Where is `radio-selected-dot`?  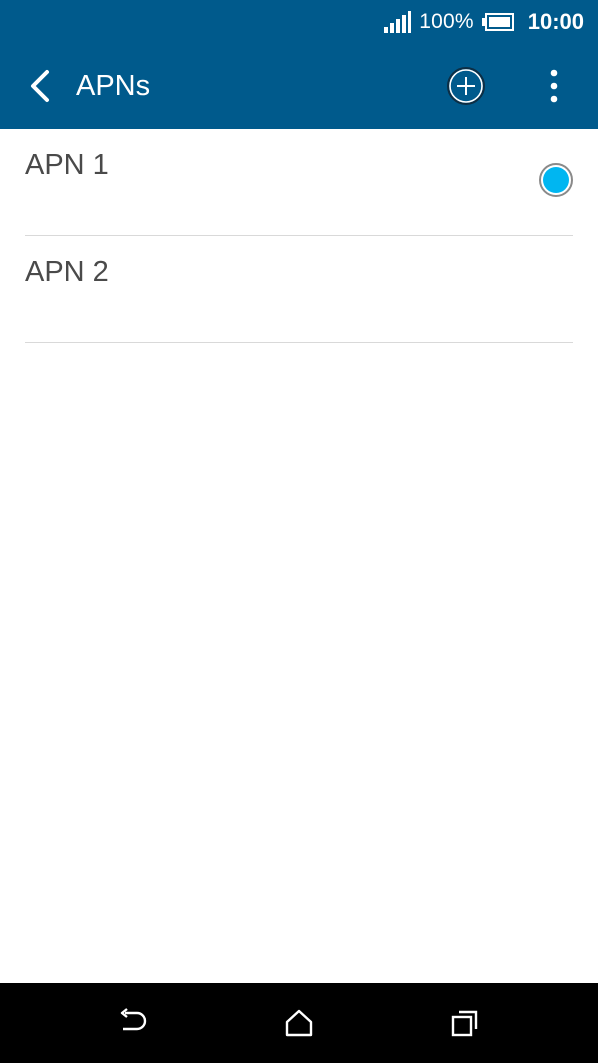 radio-selected-dot is located at coordinates (556, 180).